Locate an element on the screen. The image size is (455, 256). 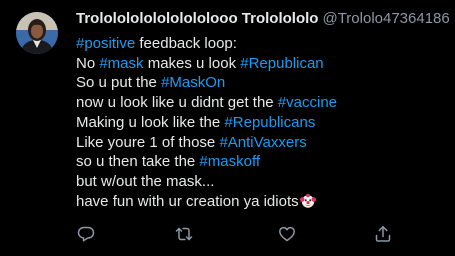
tweet-text-segment: Making u look like the is located at coordinates (150, 122).